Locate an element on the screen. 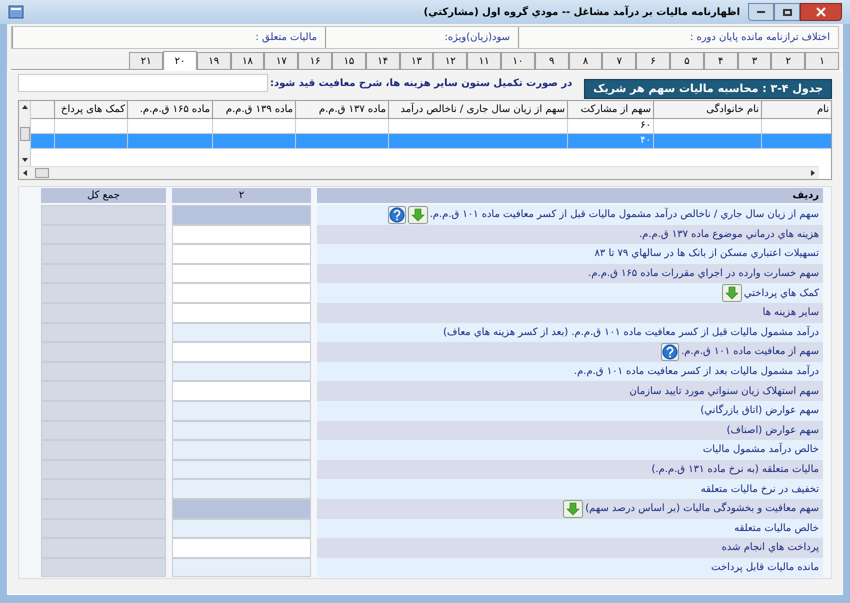  tab: ۱۲ is located at coordinates (450, 60).